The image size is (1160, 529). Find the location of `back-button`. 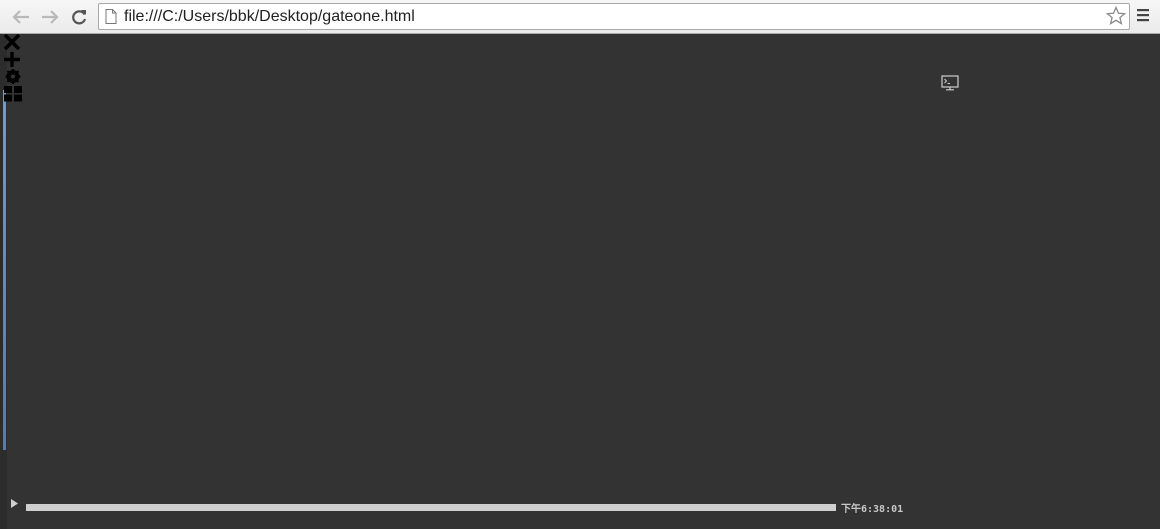

back-button is located at coordinates (21, 17).